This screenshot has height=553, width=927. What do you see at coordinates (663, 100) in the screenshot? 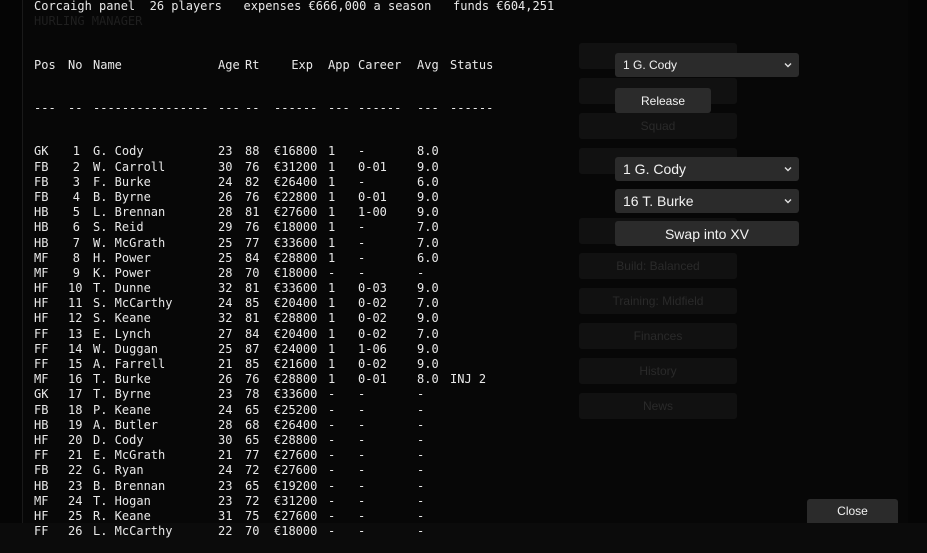
I see `release-button: Release` at bounding box center [663, 100].